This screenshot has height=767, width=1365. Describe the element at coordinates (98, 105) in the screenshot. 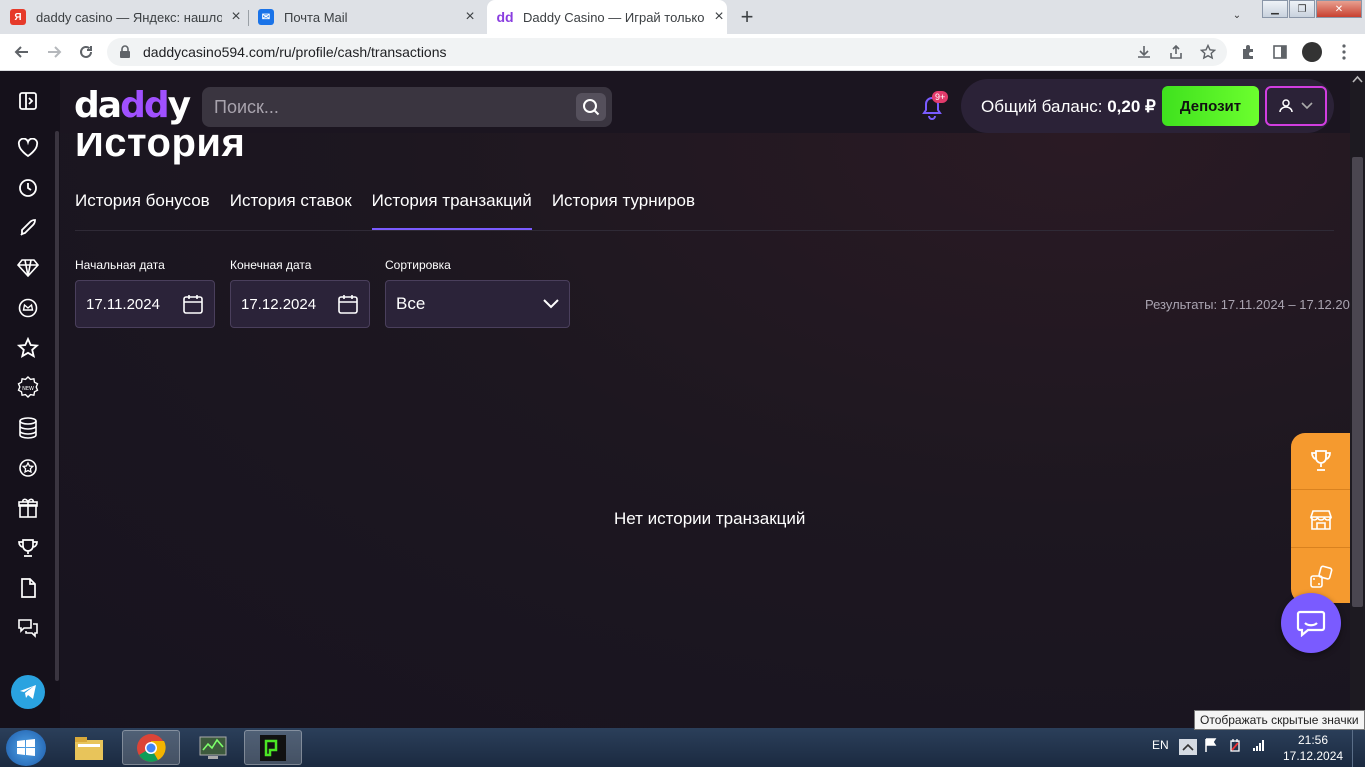

I see `logo-text: da` at that location.